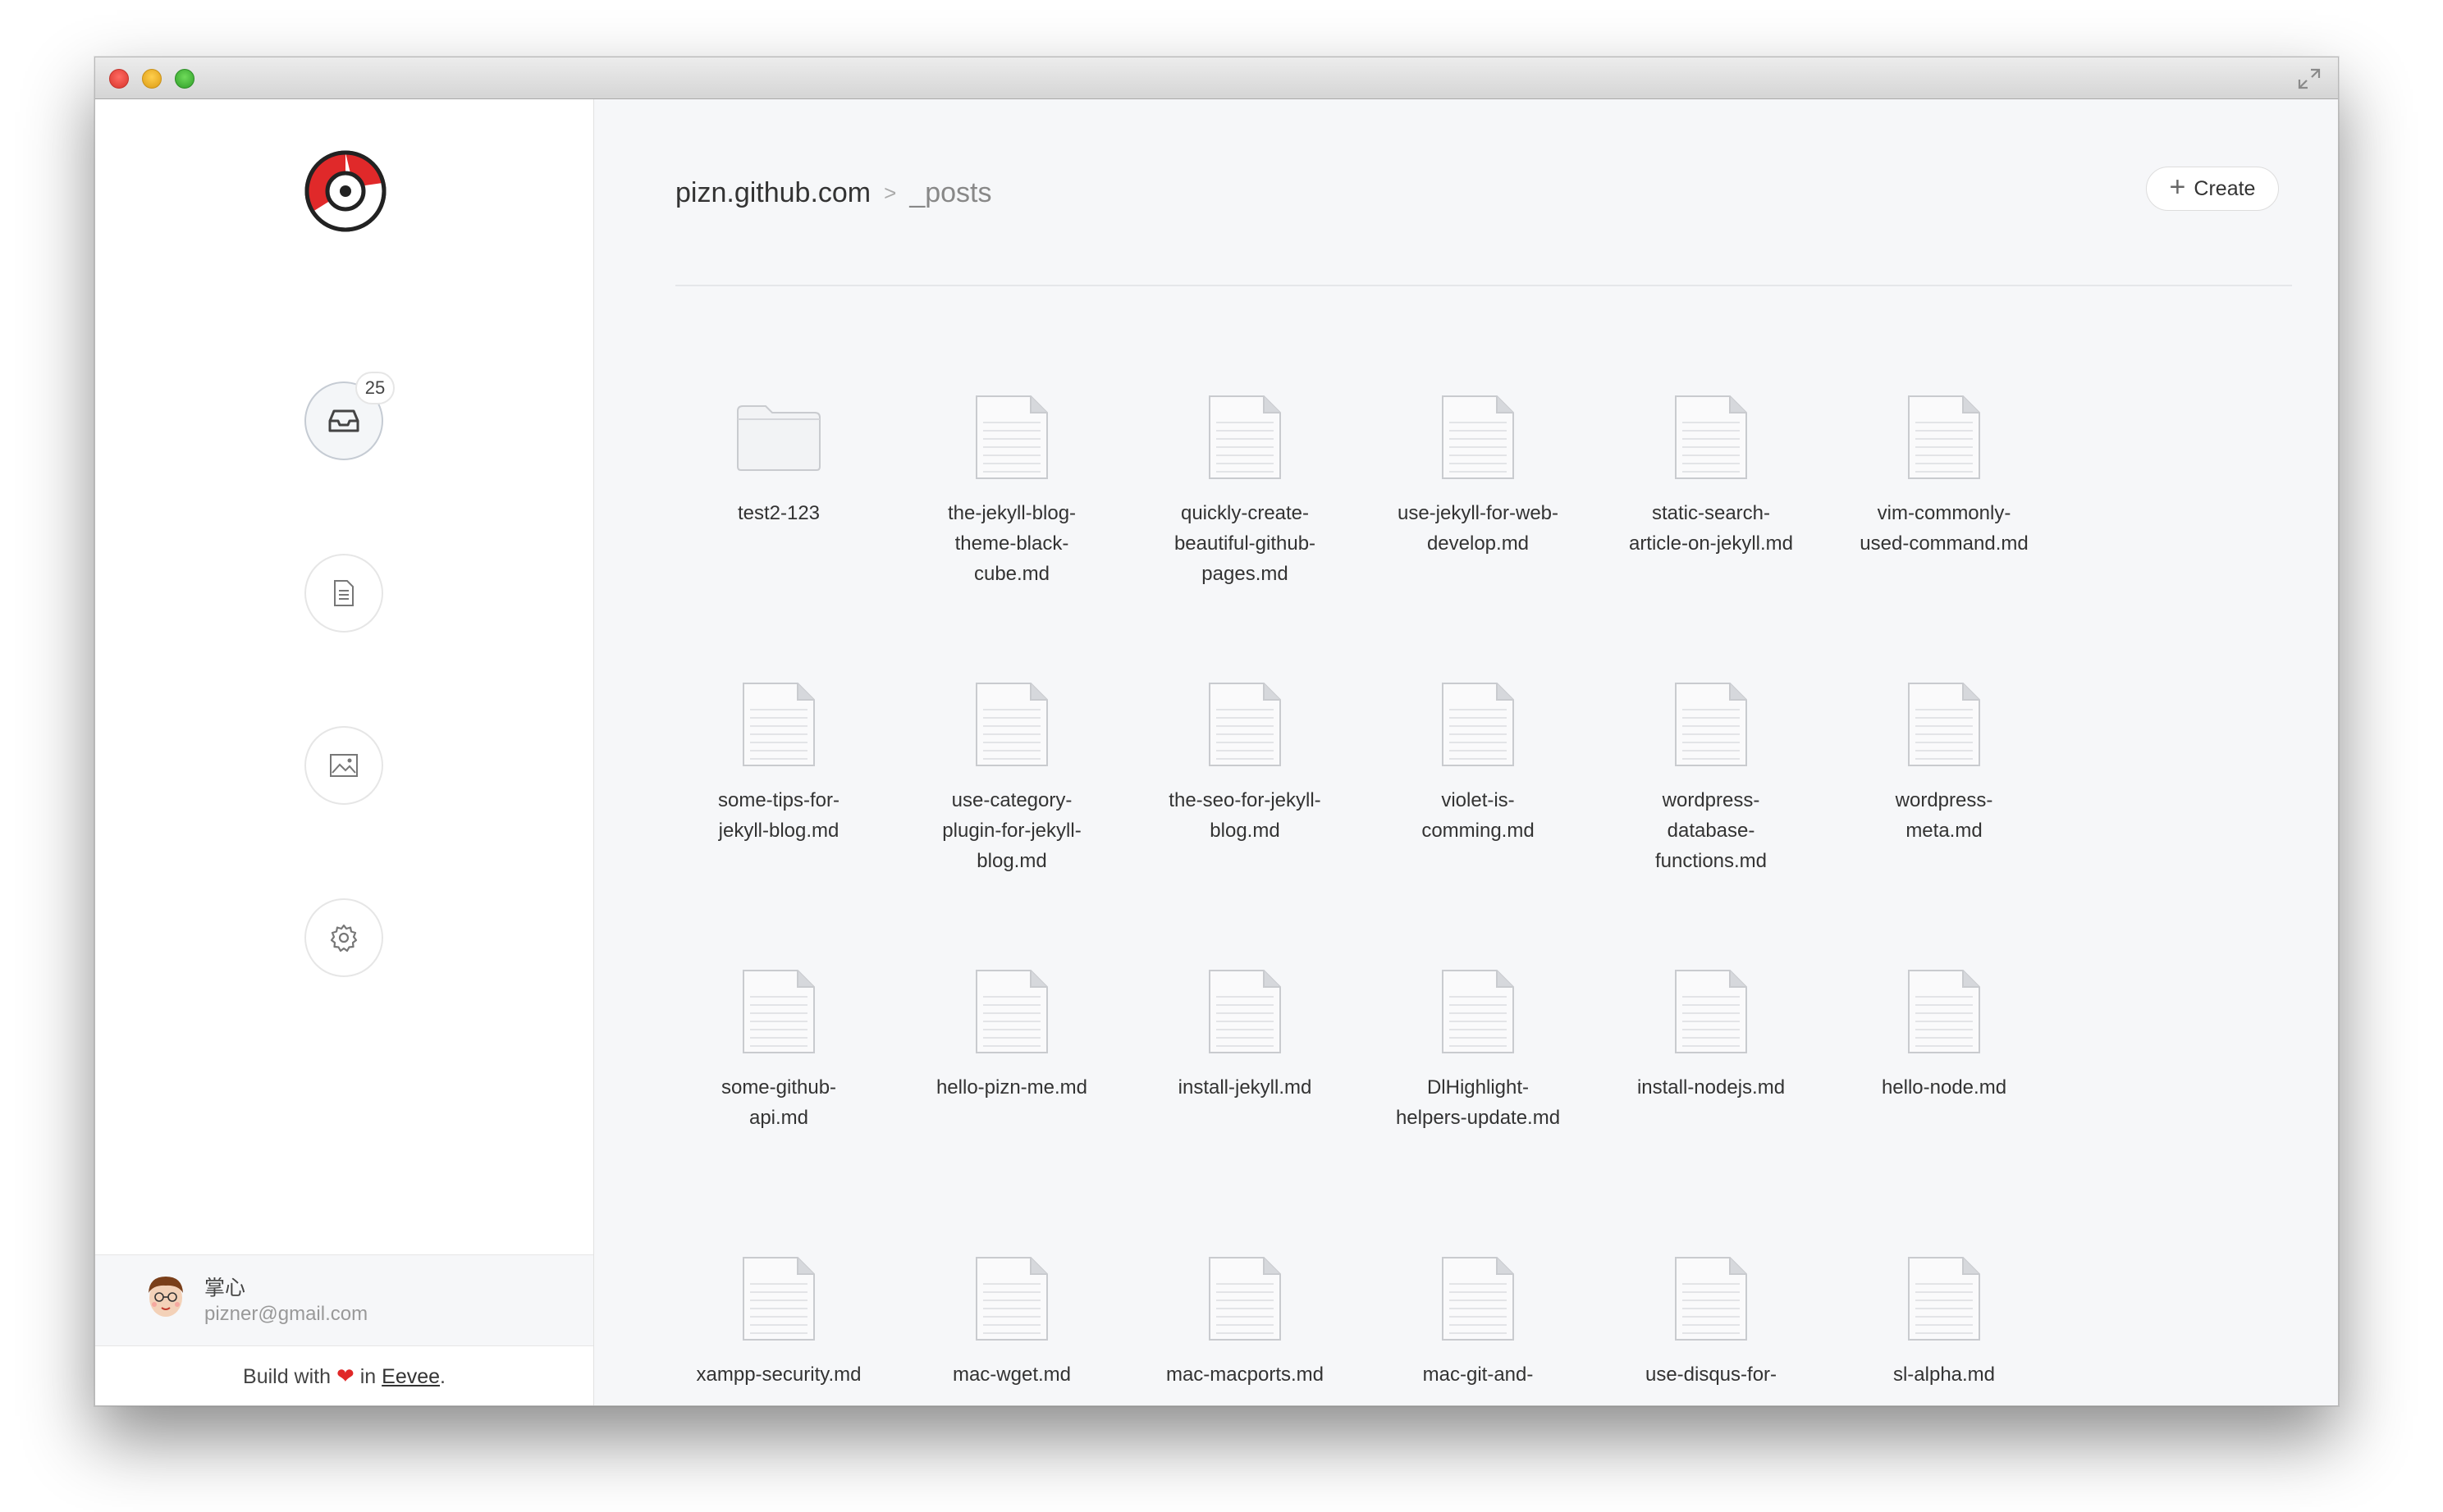 The image size is (2443, 1512). I want to click on file-name: vim-commonly- used-command.md, so click(1944, 528).